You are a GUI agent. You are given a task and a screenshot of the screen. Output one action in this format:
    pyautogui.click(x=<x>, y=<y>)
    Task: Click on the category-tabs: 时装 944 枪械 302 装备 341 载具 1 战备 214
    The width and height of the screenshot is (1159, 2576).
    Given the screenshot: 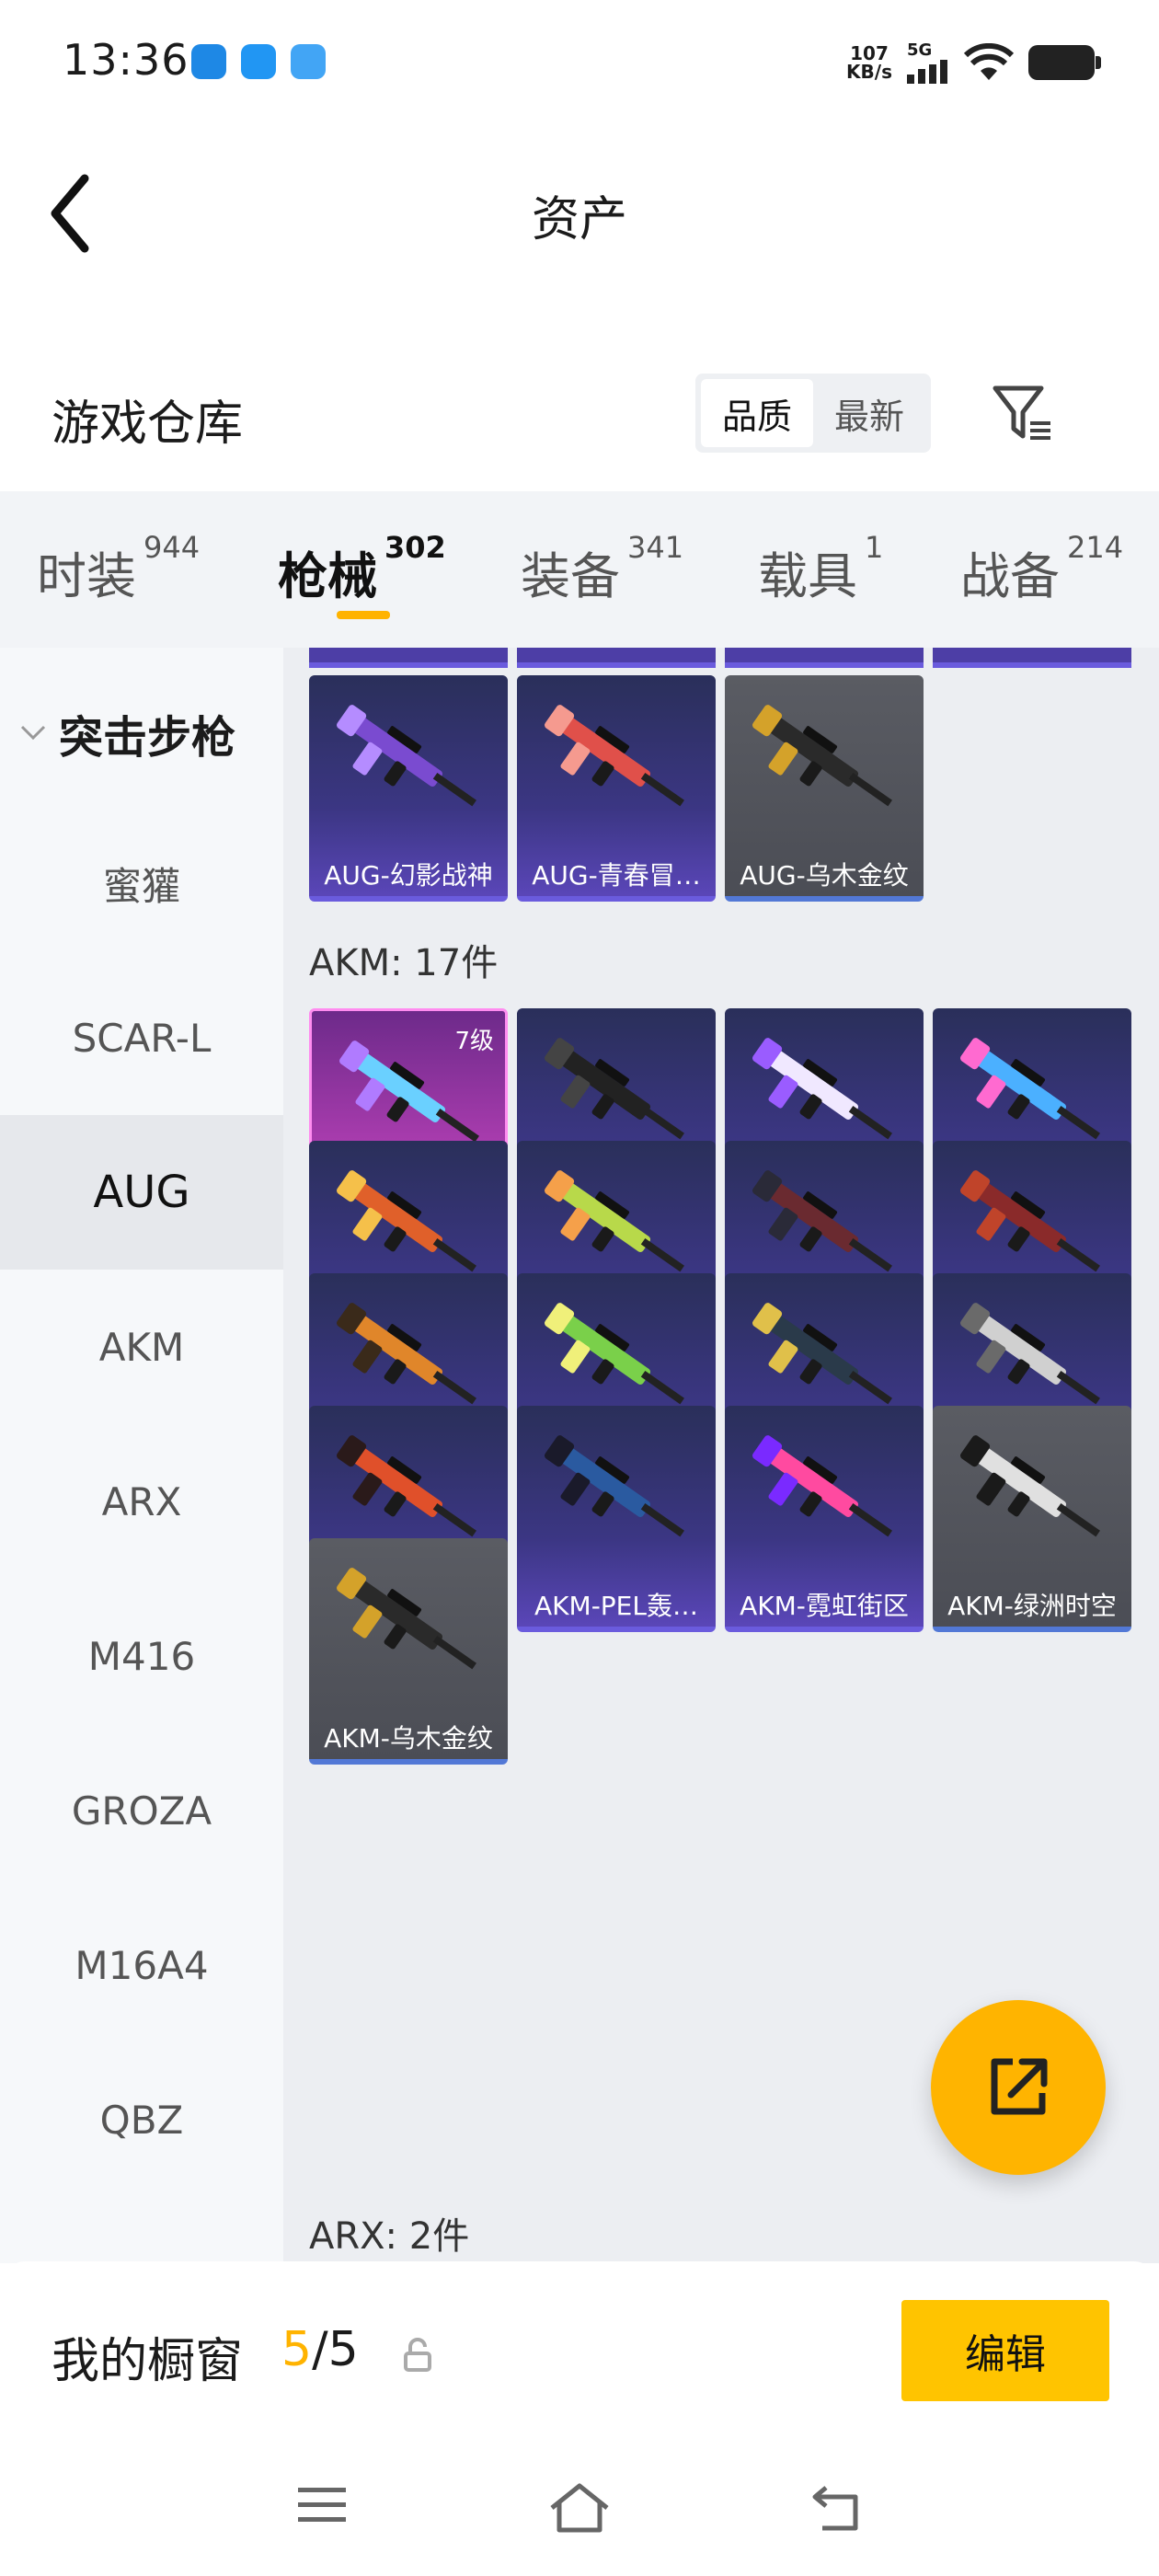 What is the action you would take?
    pyautogui.click(x=579, y=569)
    